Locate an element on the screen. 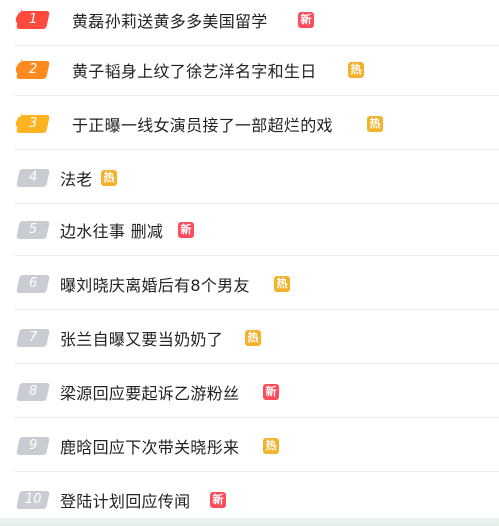 Image resolution: width=499 pixels, height=526 pixels. list-item: 8 梁源回应要起诉乙游粉丝 新 is located at coordinates (249, 395).